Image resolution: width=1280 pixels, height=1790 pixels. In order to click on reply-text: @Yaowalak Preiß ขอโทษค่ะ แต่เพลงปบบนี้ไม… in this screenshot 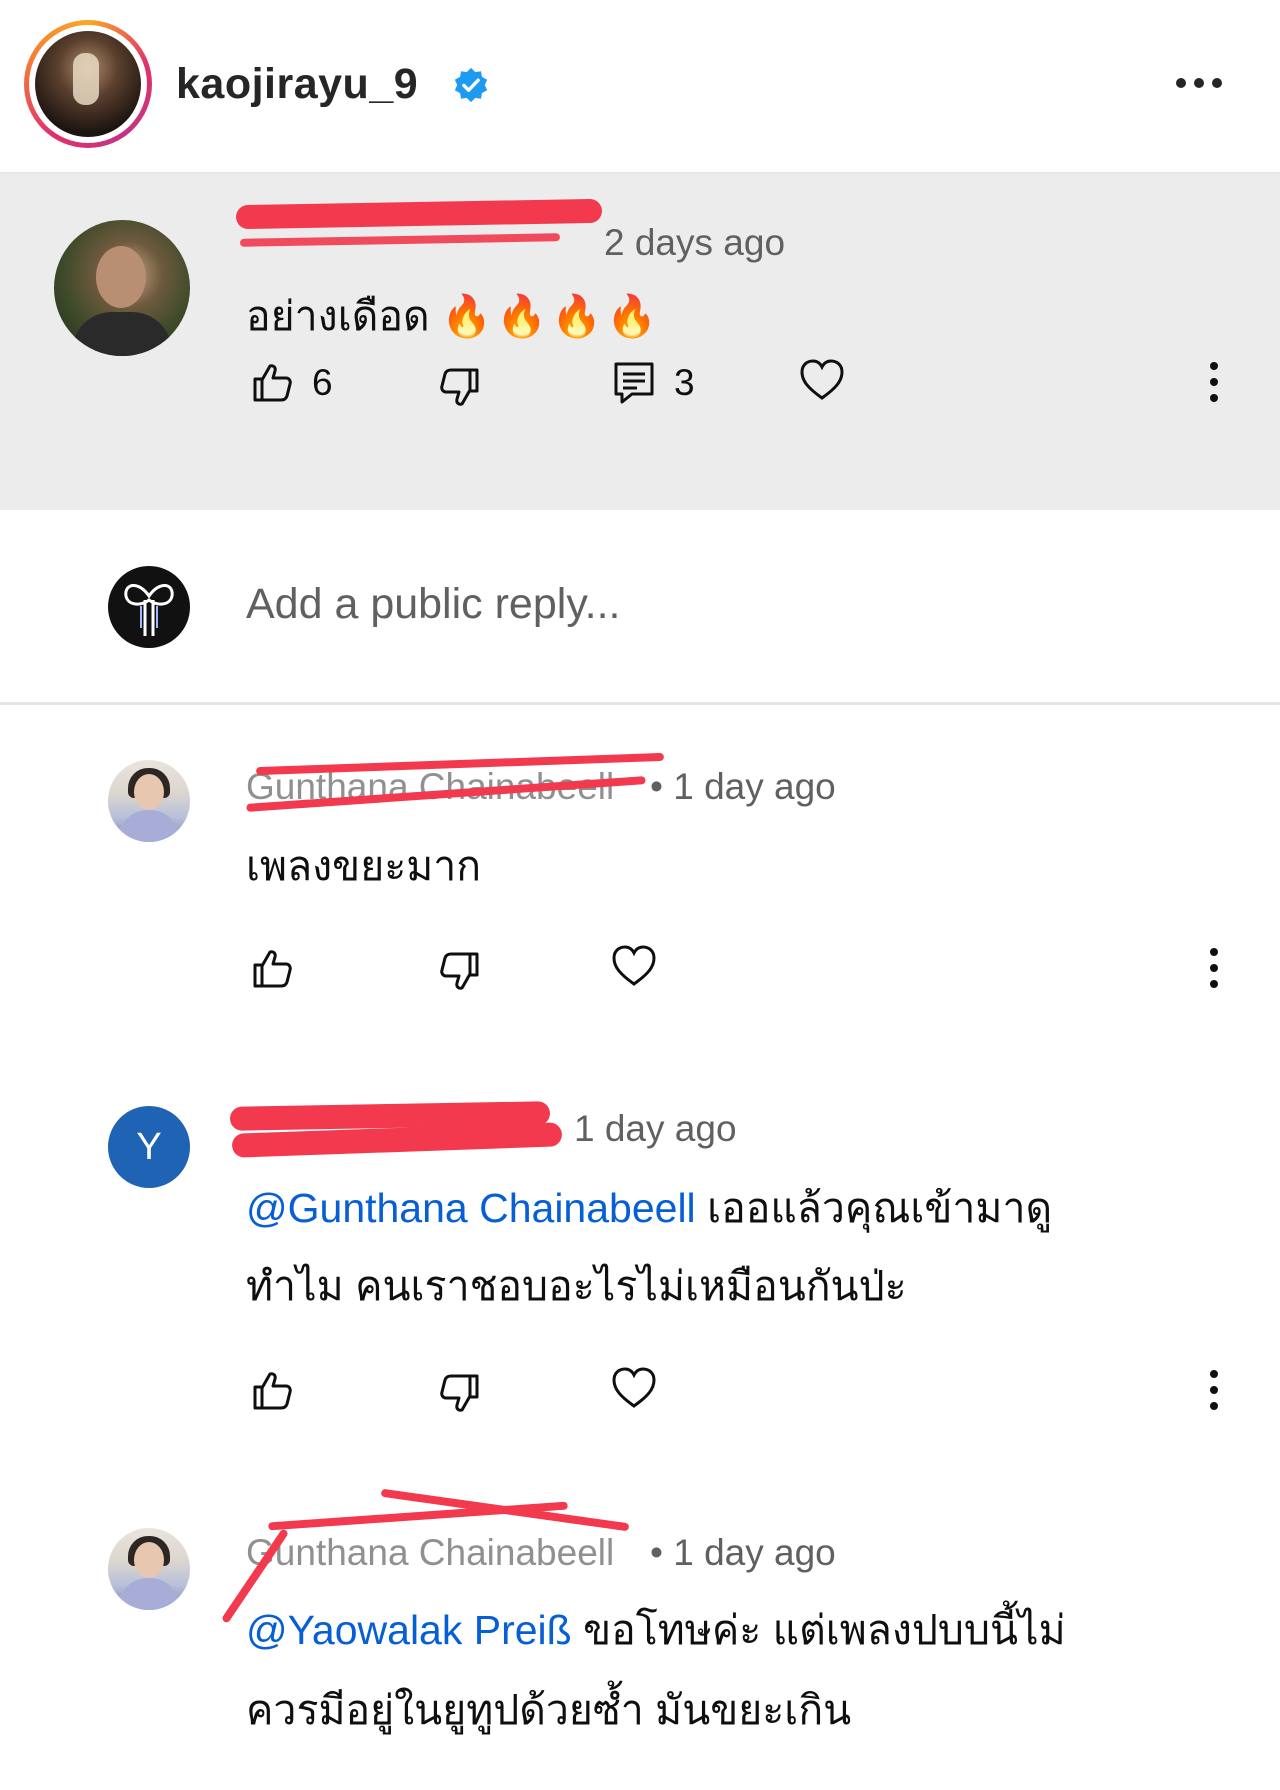, I will do `click(656, 1630)`.